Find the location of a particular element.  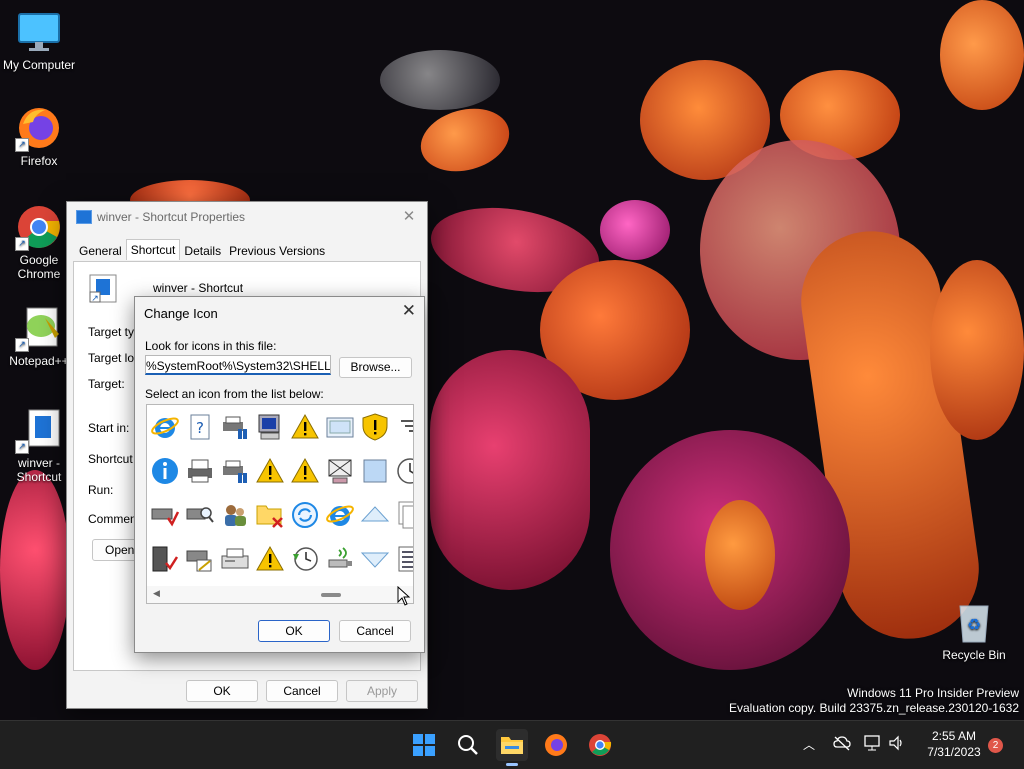

tab-previous-versions: Previous Versions is located at coordinates (277, 251).